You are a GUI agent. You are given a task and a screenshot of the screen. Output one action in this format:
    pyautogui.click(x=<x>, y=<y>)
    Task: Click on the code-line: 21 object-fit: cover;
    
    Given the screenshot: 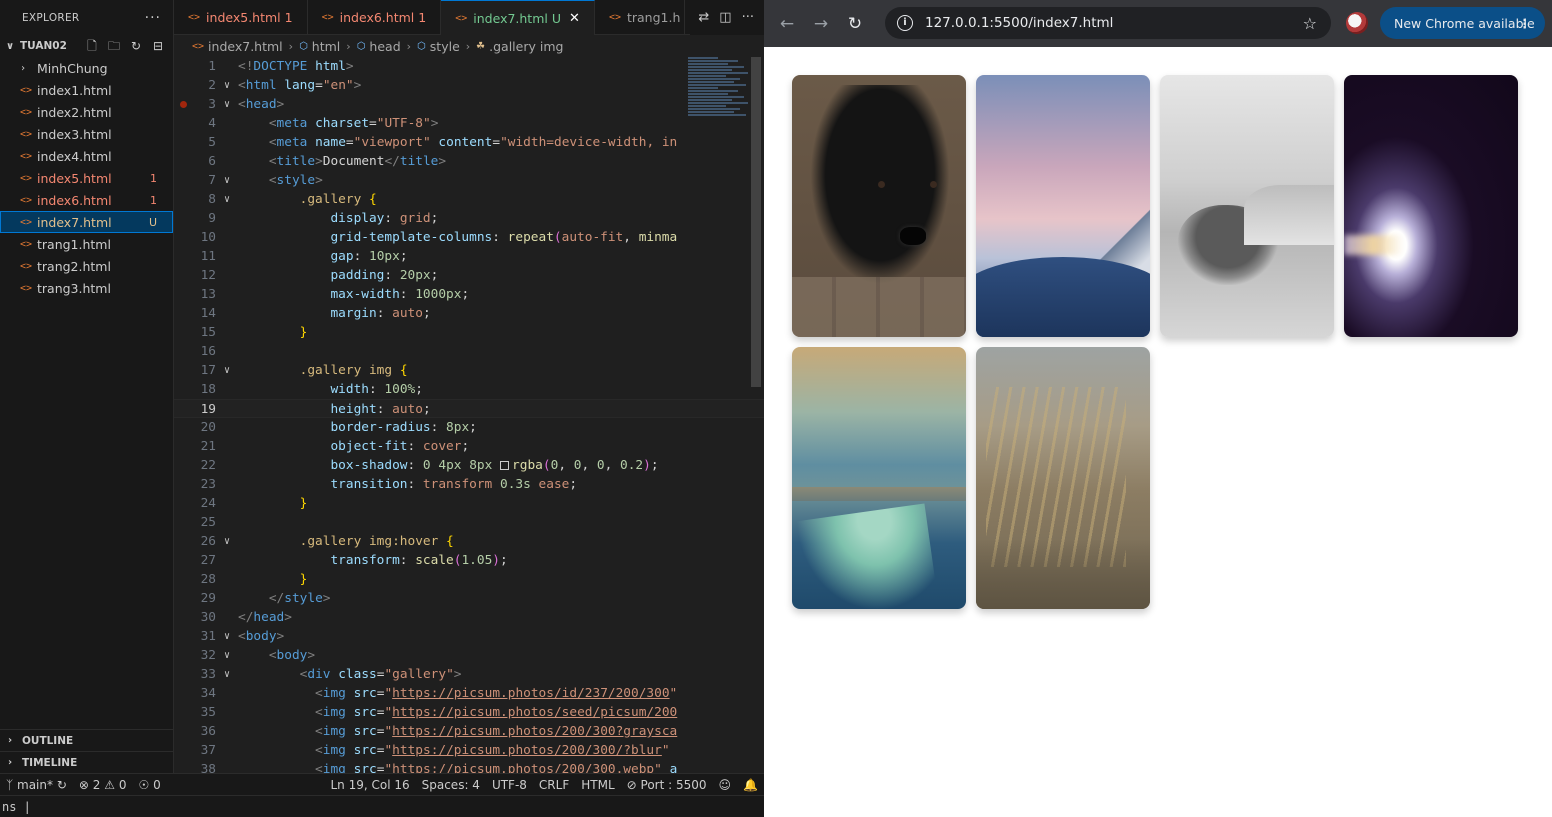 What is the action you would take?
    pyautogui.click(x=469, y=446)
    